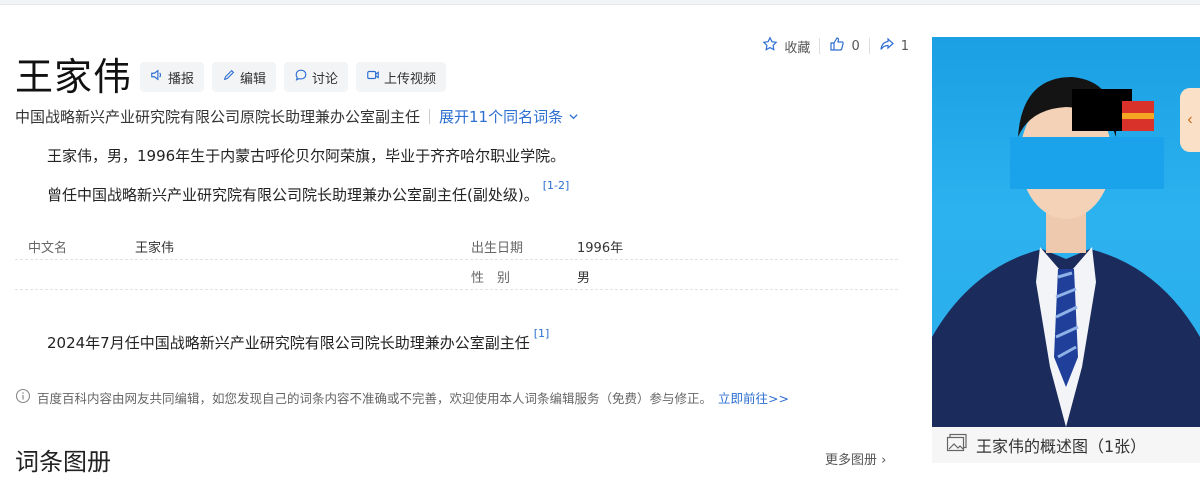 Image resolution: width=1200 pixels, height=477 pixels. What do you see at coordinates (325, 79) in the screenshot?
I see `discuss-label: 讨论` at bounding box center [325, 79].